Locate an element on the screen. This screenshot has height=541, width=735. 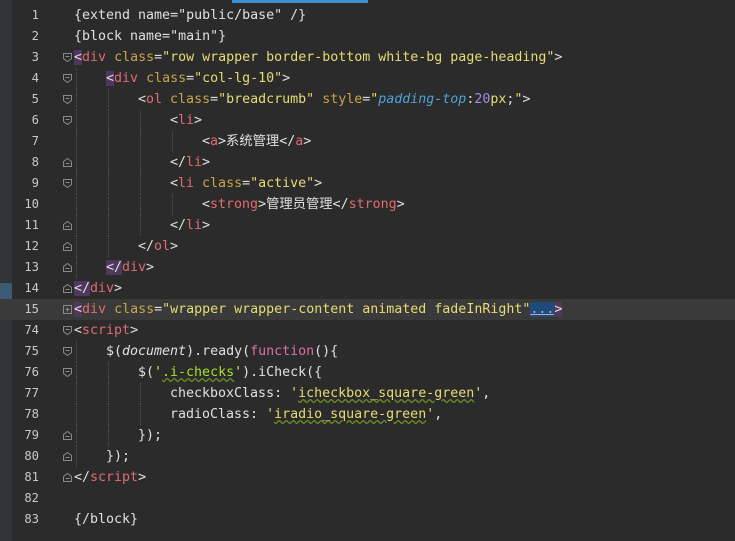
code-token: script is located at coordinates (106, 330).